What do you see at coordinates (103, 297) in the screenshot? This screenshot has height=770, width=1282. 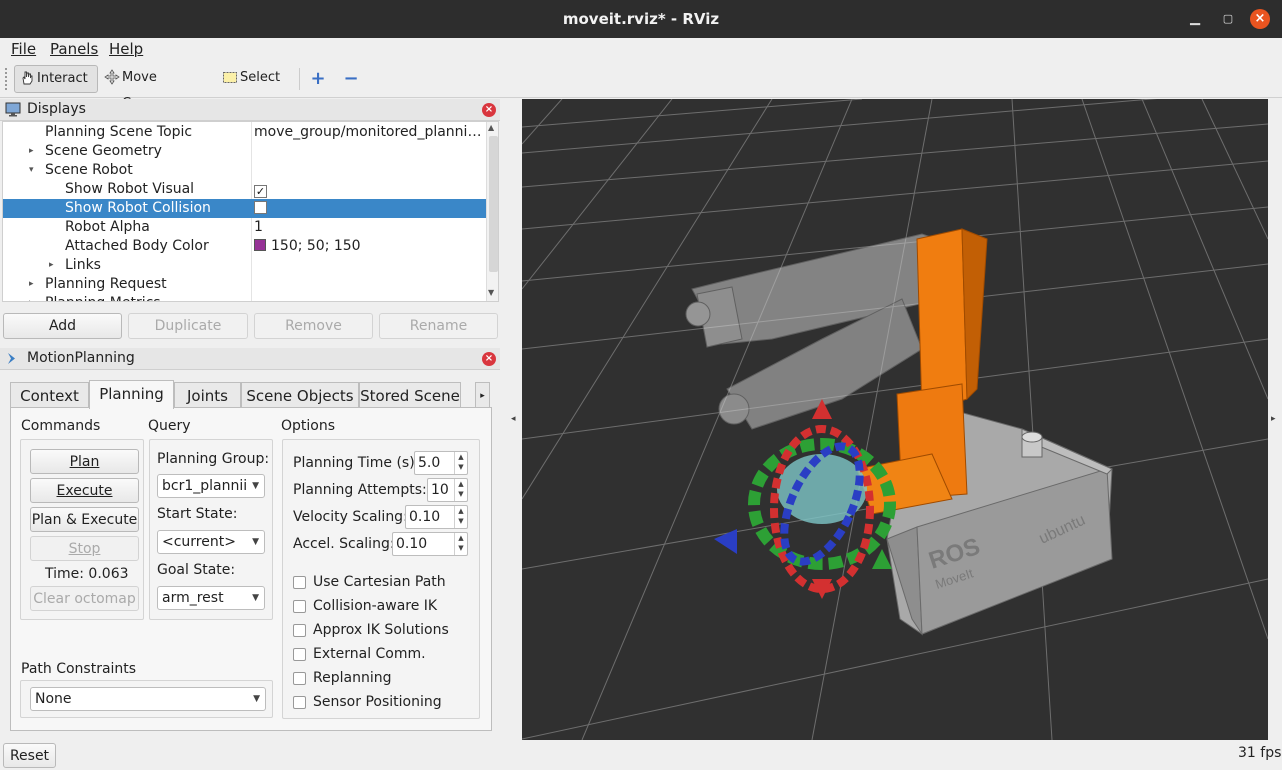 I see `tree-row-label: Planning Metrics` at bounding box center [103, 297].